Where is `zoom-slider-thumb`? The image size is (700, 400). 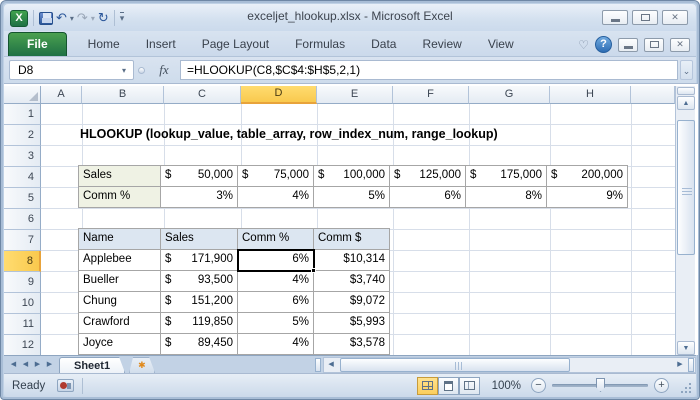
zoom-slider-thumb is located at coordinates (600, 385).